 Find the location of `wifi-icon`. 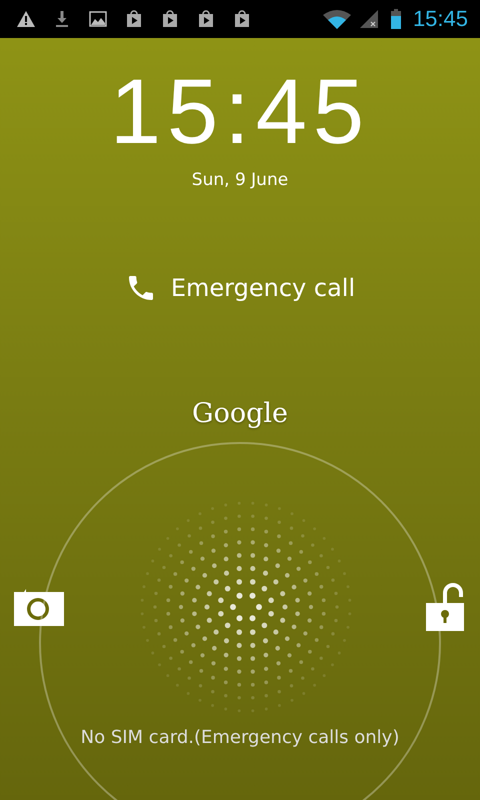

wifi-icon is located at coordinates (336, 19).